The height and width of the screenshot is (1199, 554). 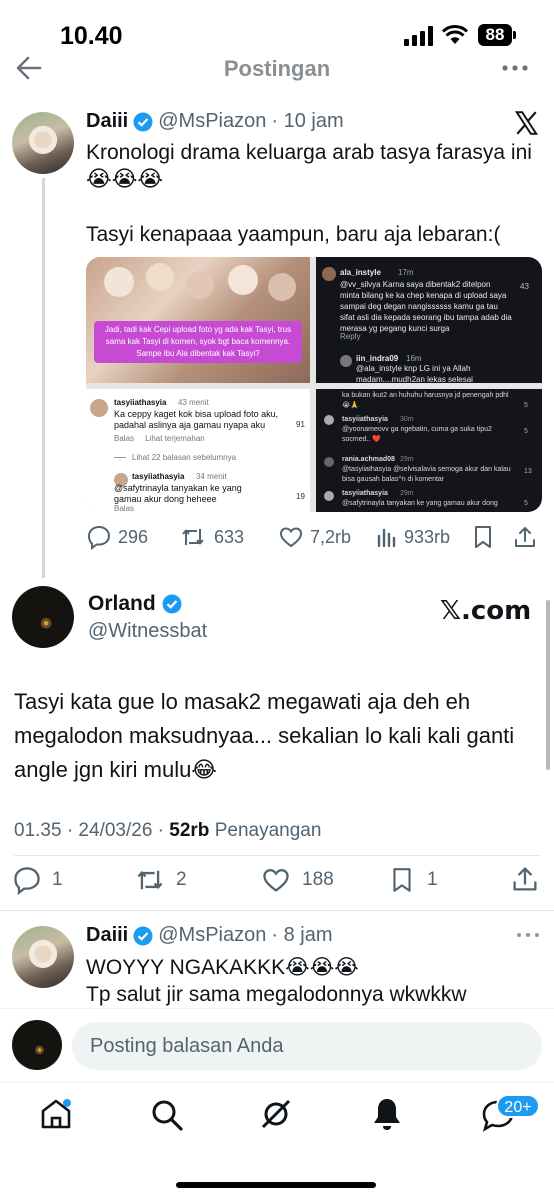 I want to click on views-count: 933rb, so click(x=427, y=537).